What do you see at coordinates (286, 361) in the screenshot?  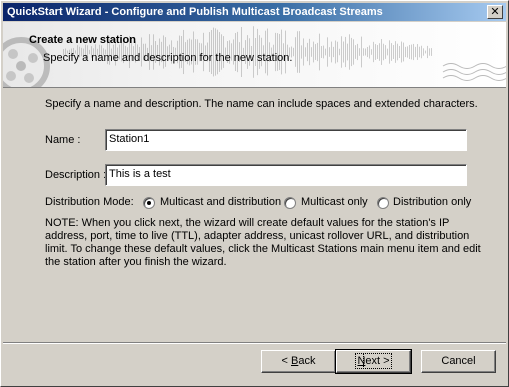 I see `back-button-prefix: <` at bounding box center [286, 361].